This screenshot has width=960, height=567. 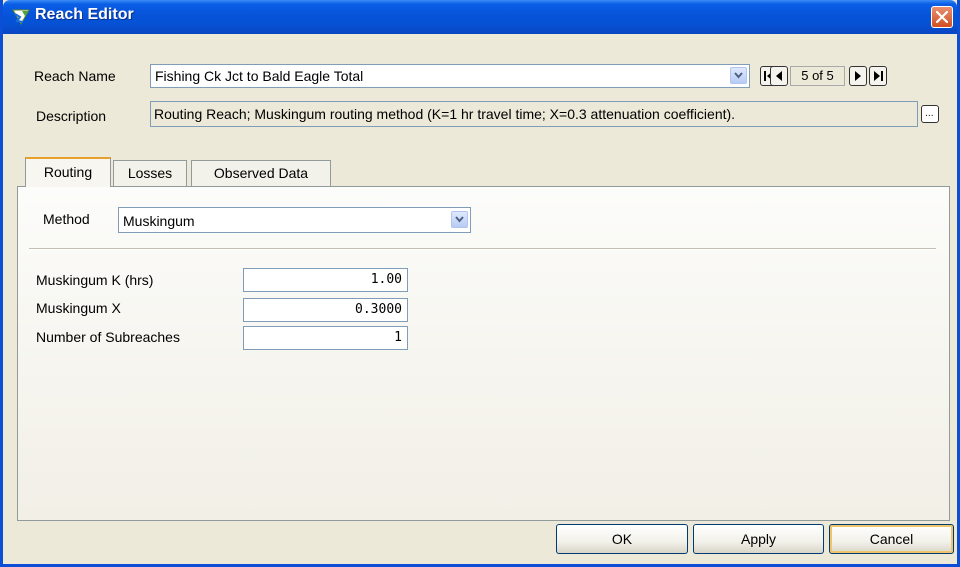 I want to click on last-record-button, so click(x=878, y=76).